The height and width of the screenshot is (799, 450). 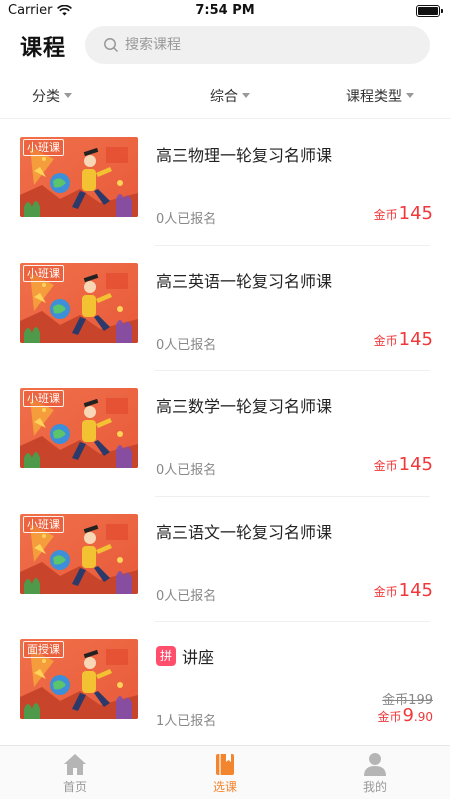 I want to click on tab-bar: 首页 选课 我的, so click(x=225, y=772).